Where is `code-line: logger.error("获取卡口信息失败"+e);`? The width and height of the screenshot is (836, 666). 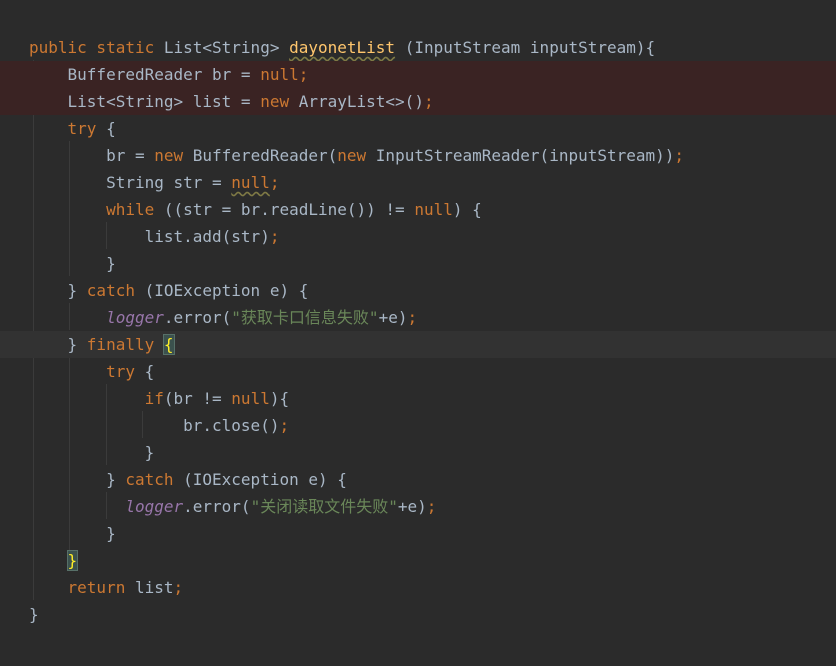 code-line: logger.error("获取卡口信息失败"+e); is located at coordinates (418, 317).